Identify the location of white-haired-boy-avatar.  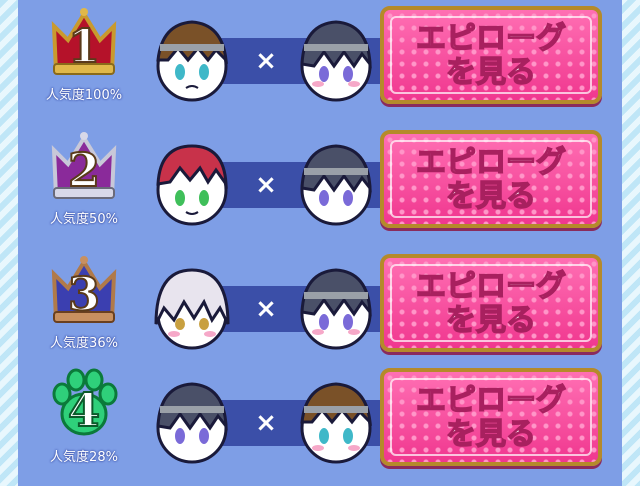
(192, 308).